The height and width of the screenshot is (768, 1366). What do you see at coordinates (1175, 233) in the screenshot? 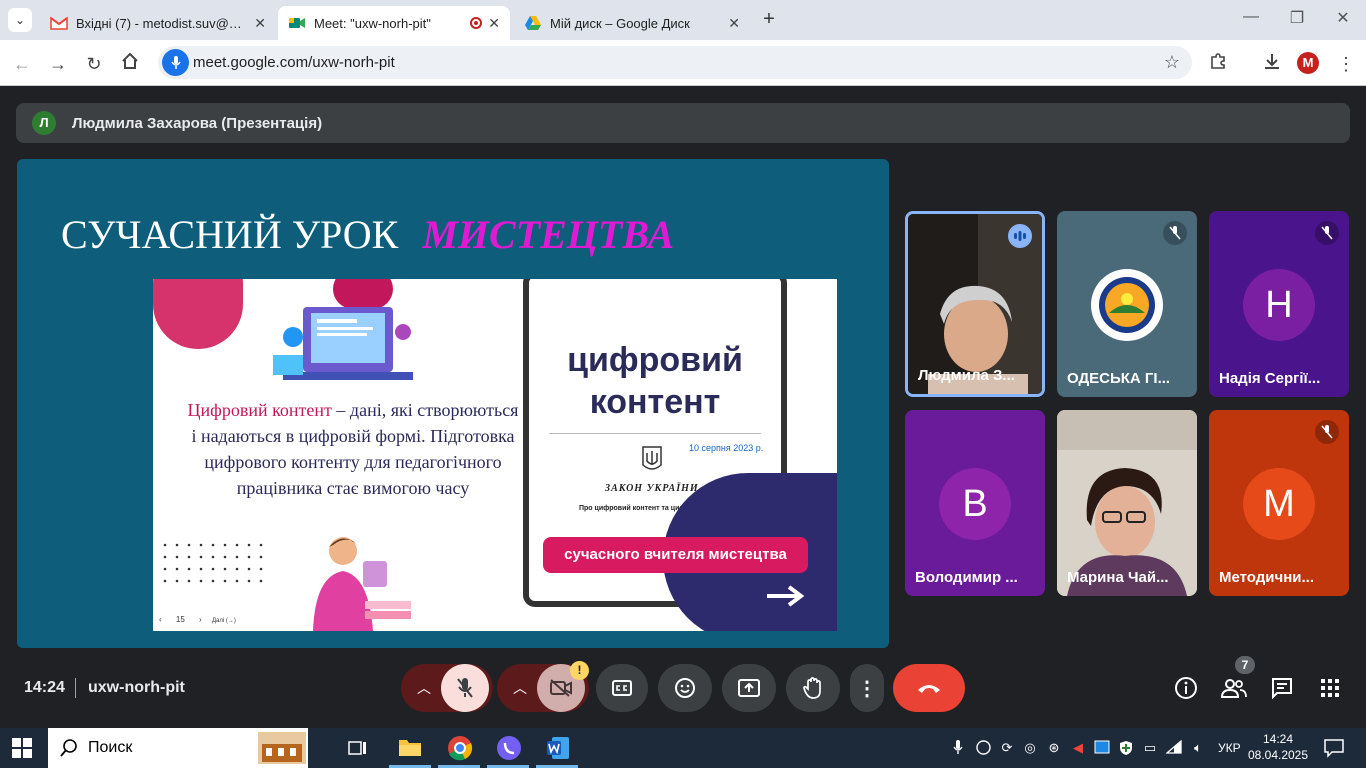
I see `muted-indicator` at bounding box center [1175, 233].